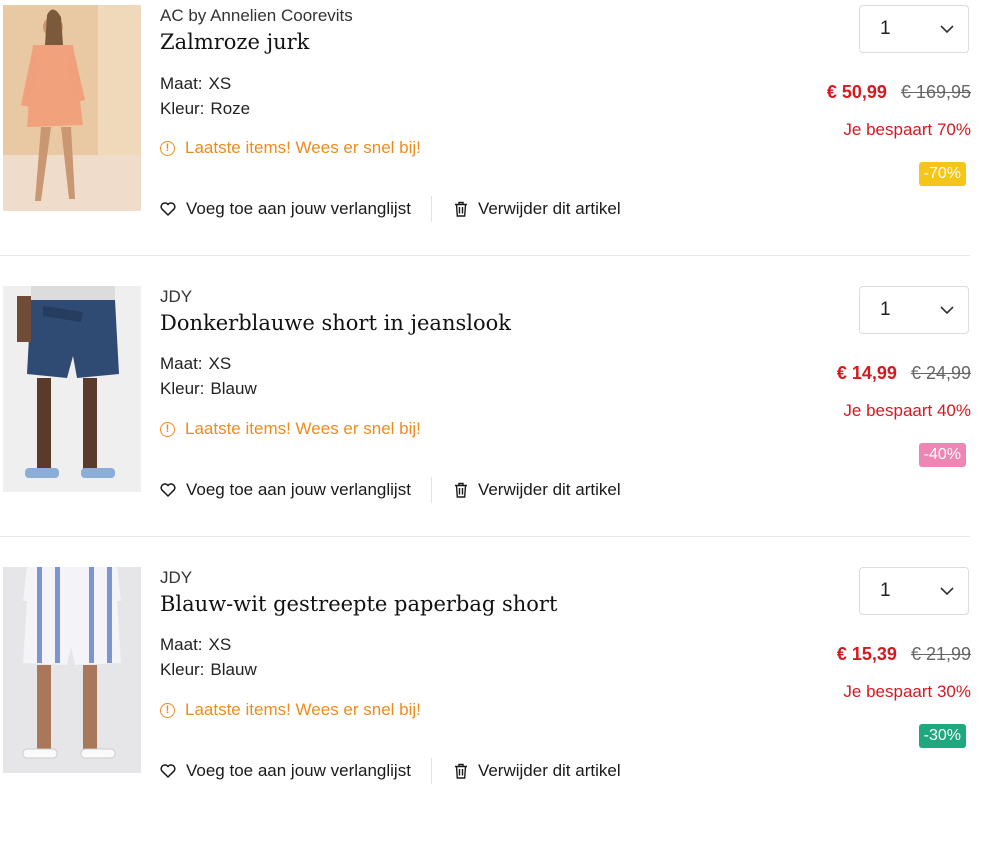  I want to click on color-attribute: Kleur: Roze, so click(205, 109).